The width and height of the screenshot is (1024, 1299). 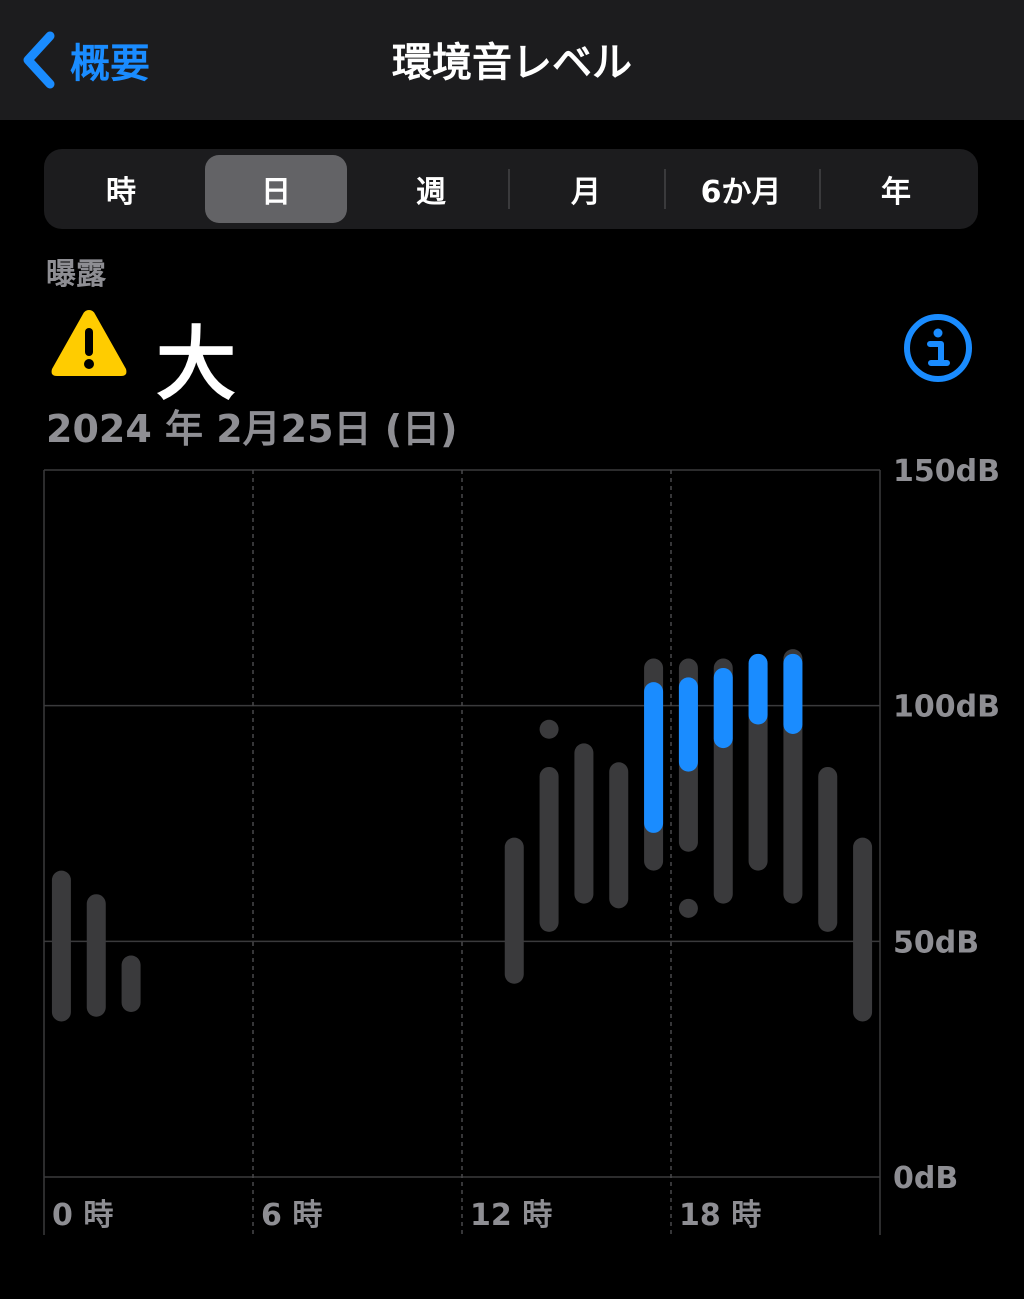 What do you see at coordinates (946, 471) in the screenshot?
I see `y-tick-label: 150dB` at bounding box center [946, 471].